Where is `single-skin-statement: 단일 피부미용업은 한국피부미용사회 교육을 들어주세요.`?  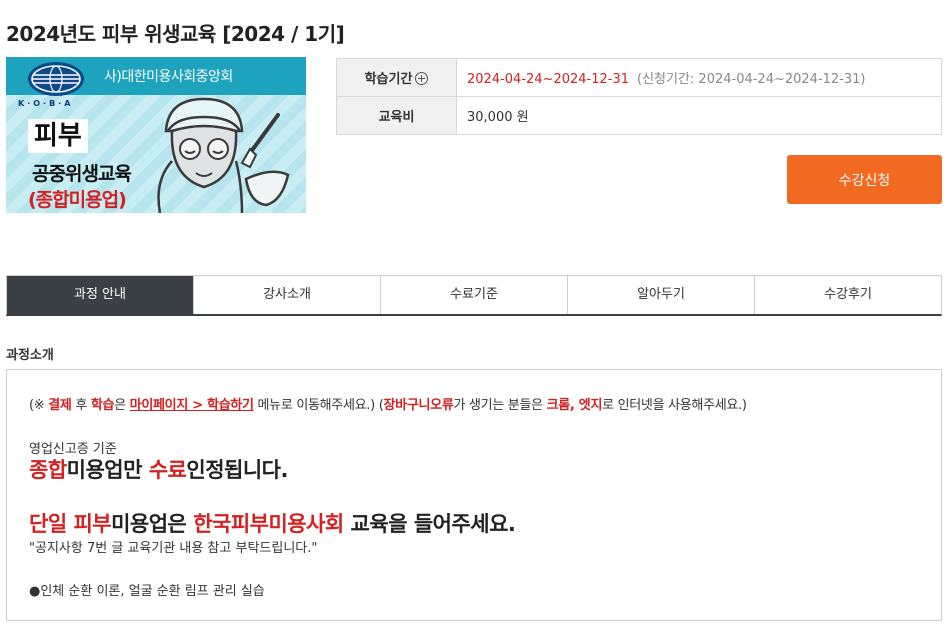 single-skin-statement: 단일 피부미용업은 한국피부미용사회 교육을 들어주세요. is located at coordinates (272, 523).